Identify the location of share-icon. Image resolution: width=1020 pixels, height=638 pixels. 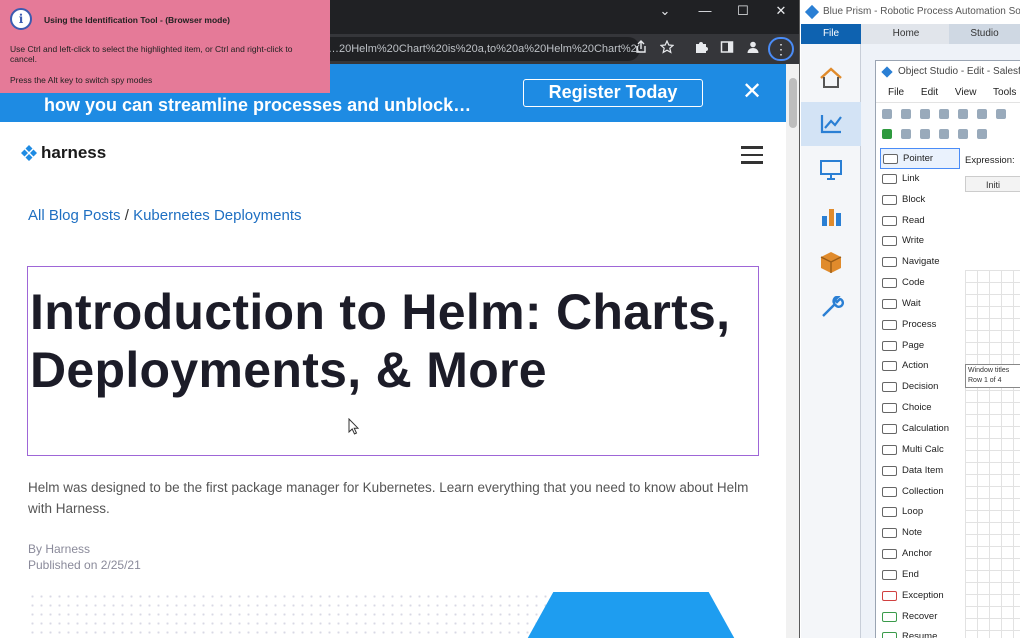
(641, 49).